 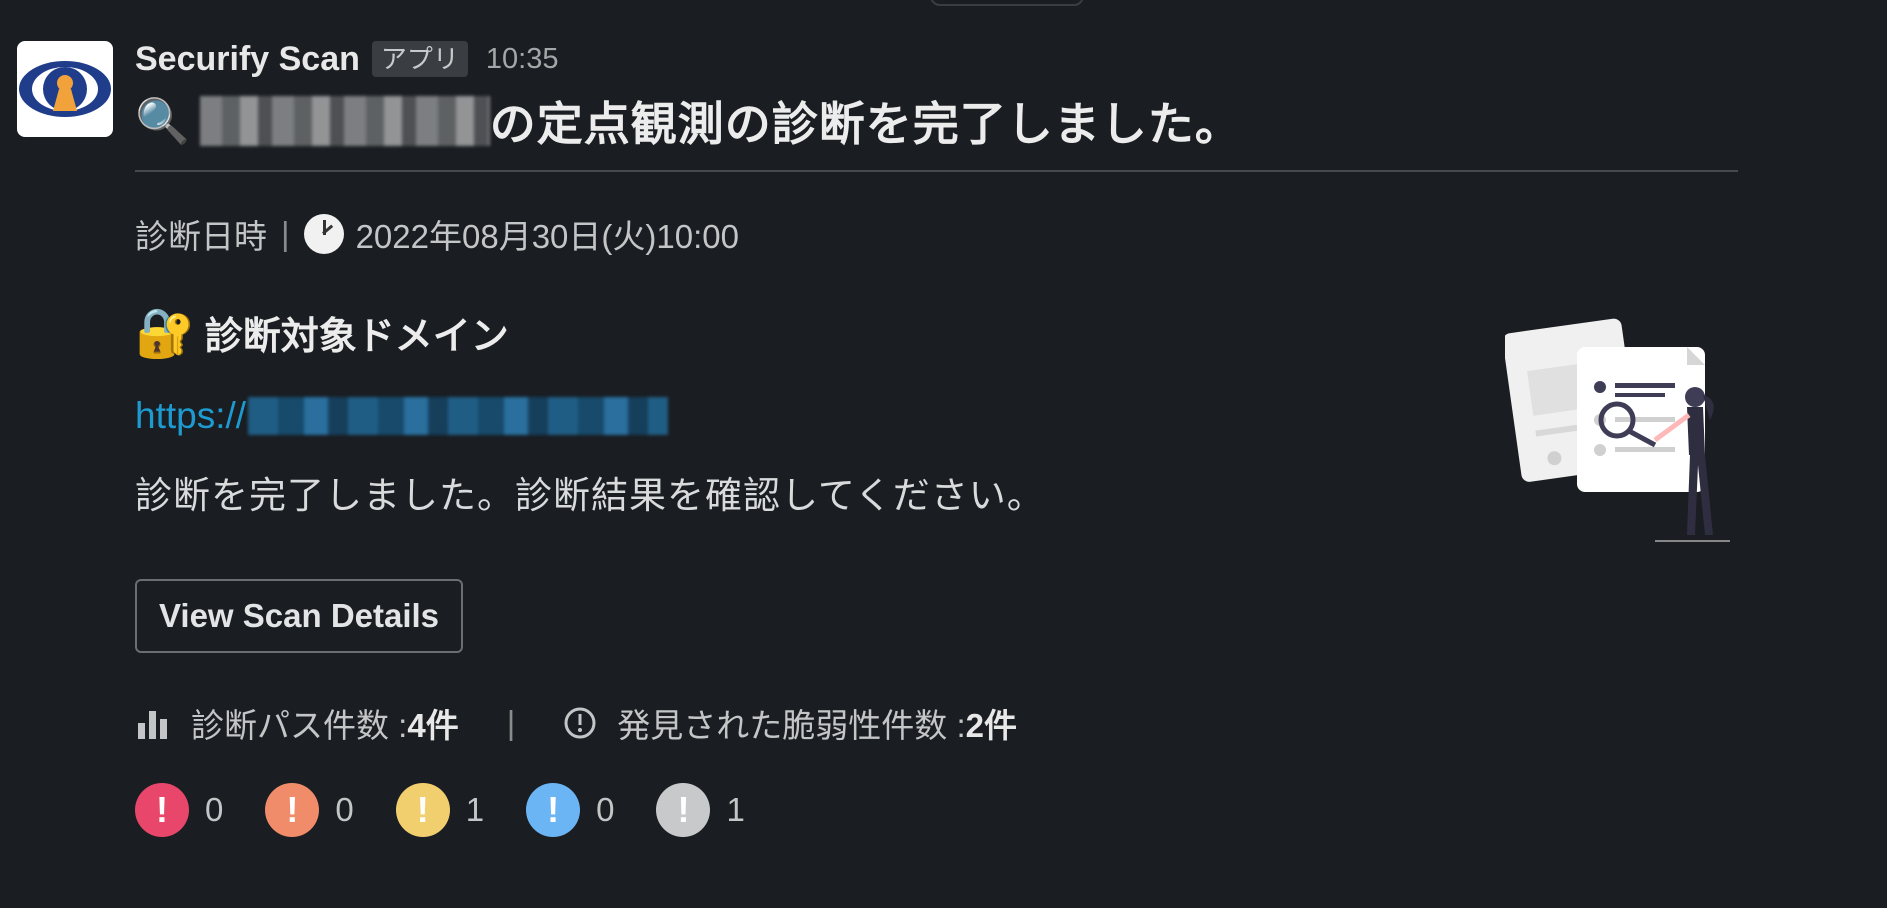 What do you see at coordinates (162, 810) in the screenshot?
I see `severity-critical-icon: !` at bounding box center [162, 810].